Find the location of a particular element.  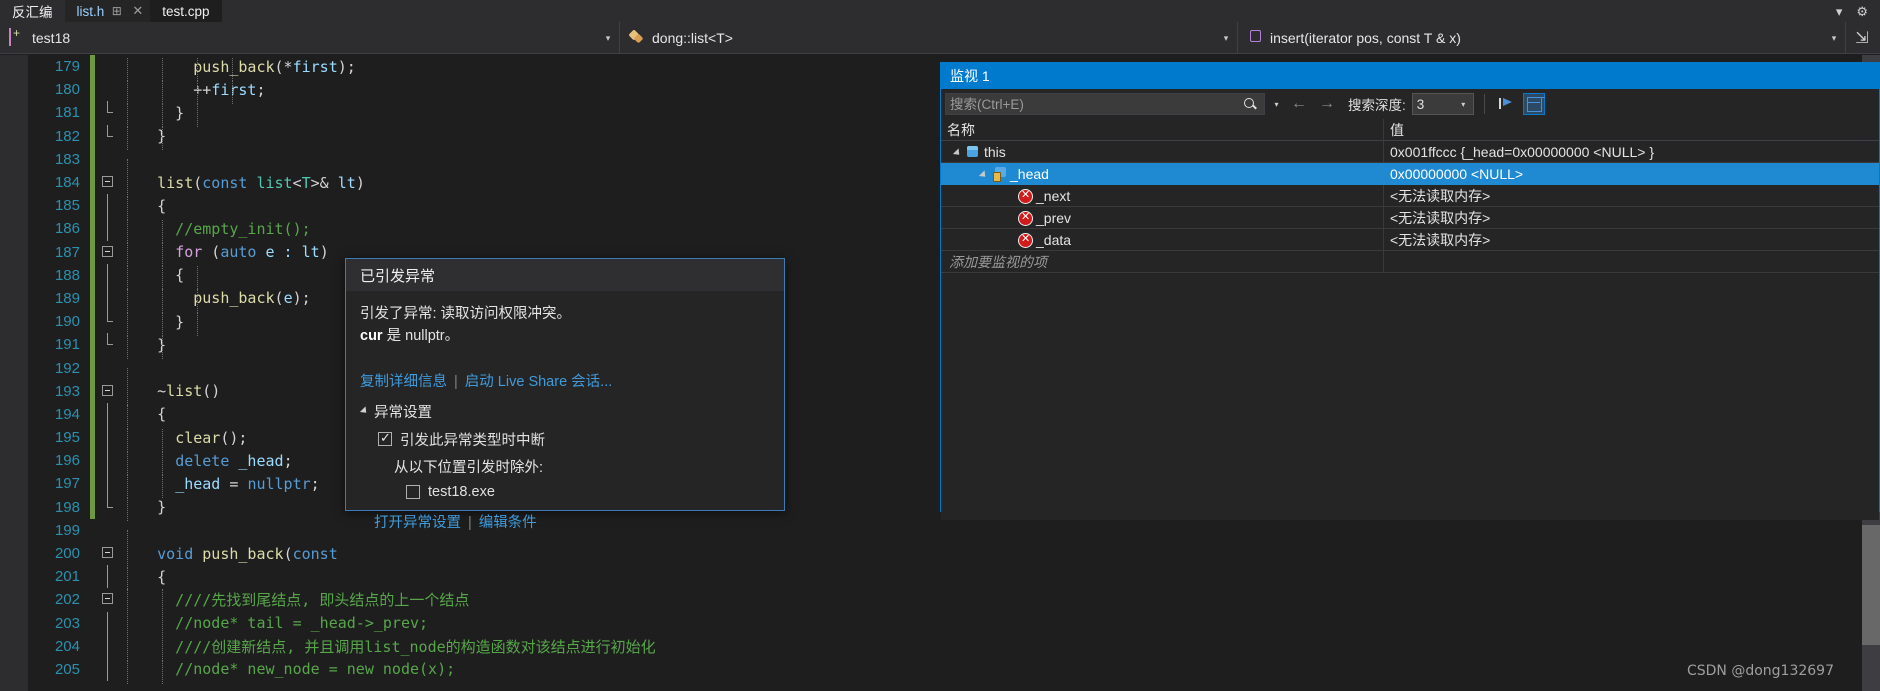

code-text: void push_back(const is located at coordinates (1000, 556).